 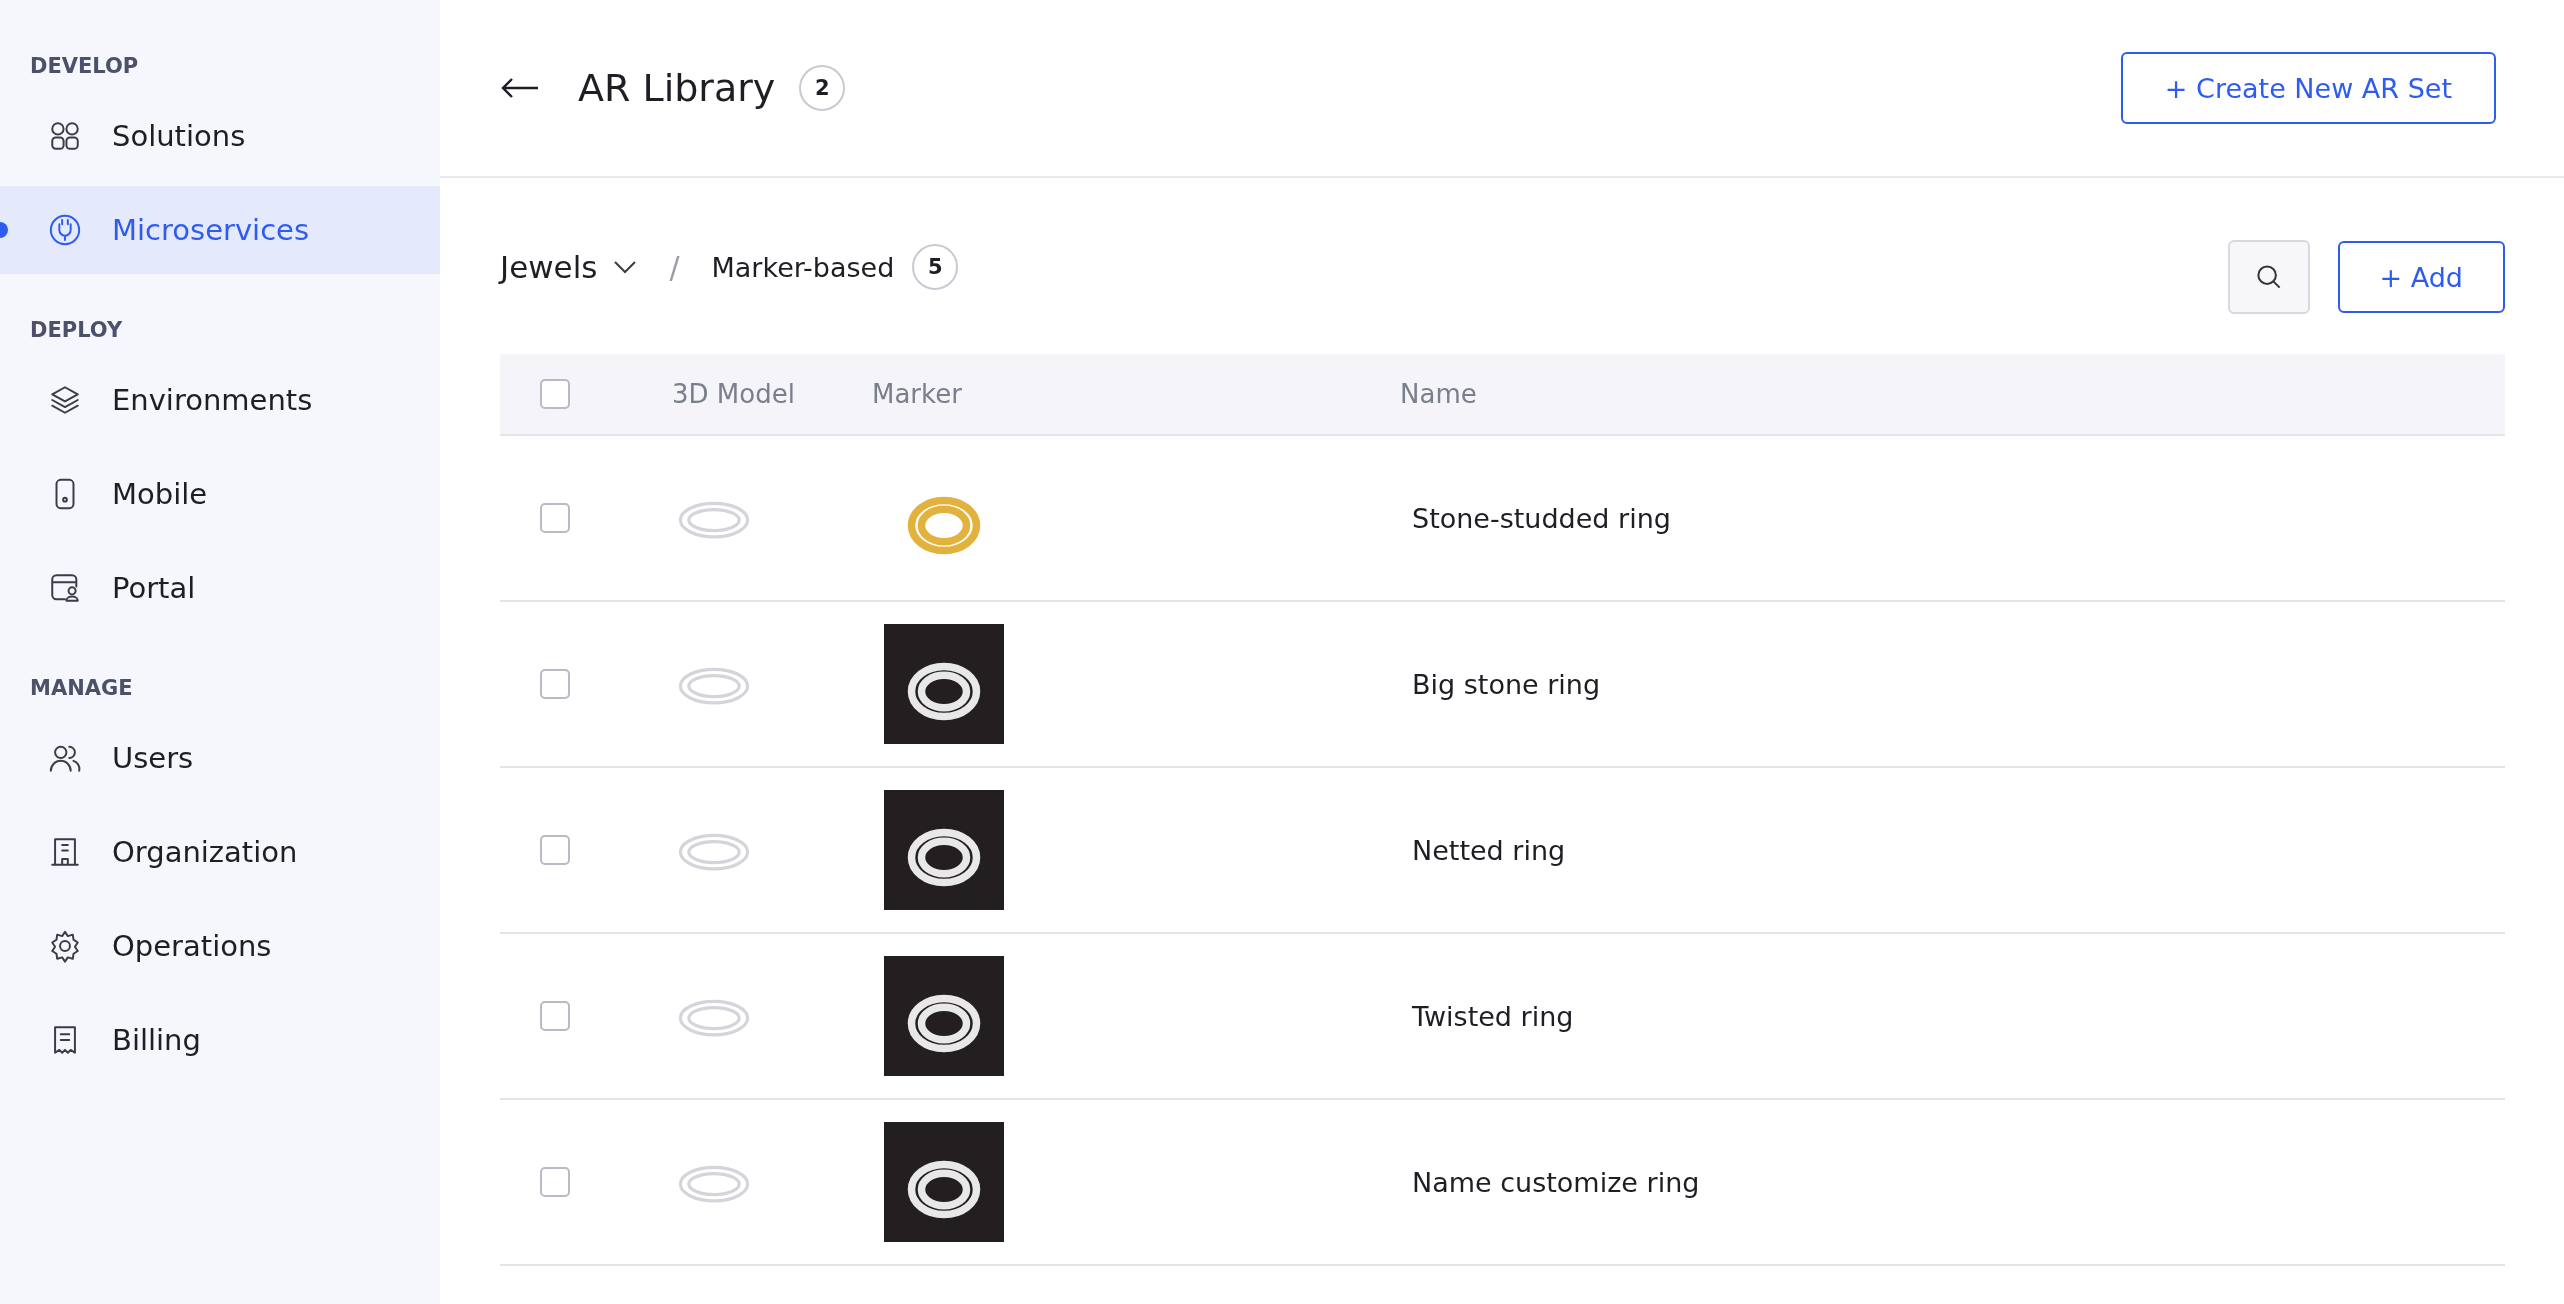 I want to click on table-cell: Netted ring, so click(x=1489, y=850).